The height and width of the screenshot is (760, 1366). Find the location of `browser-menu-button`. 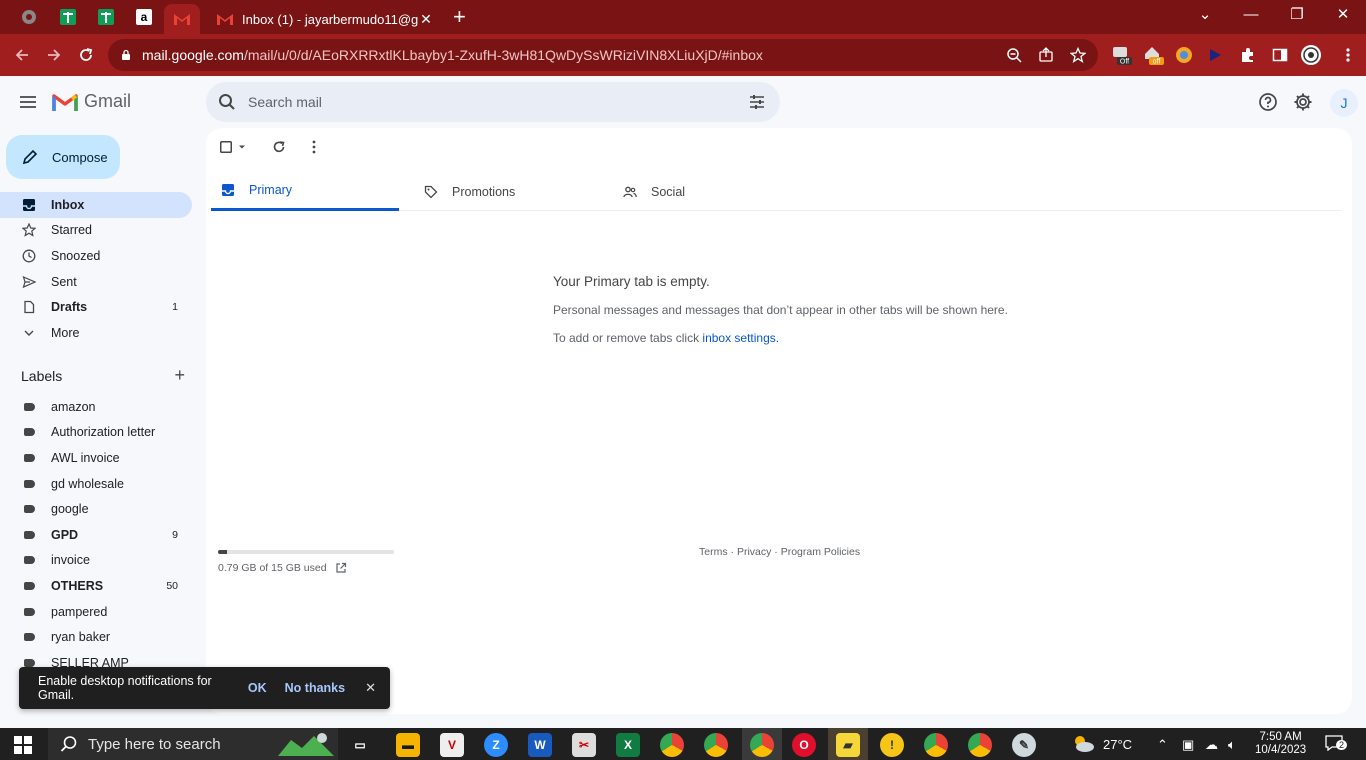

browser-menu-button is located at coordinates (1348, 55).